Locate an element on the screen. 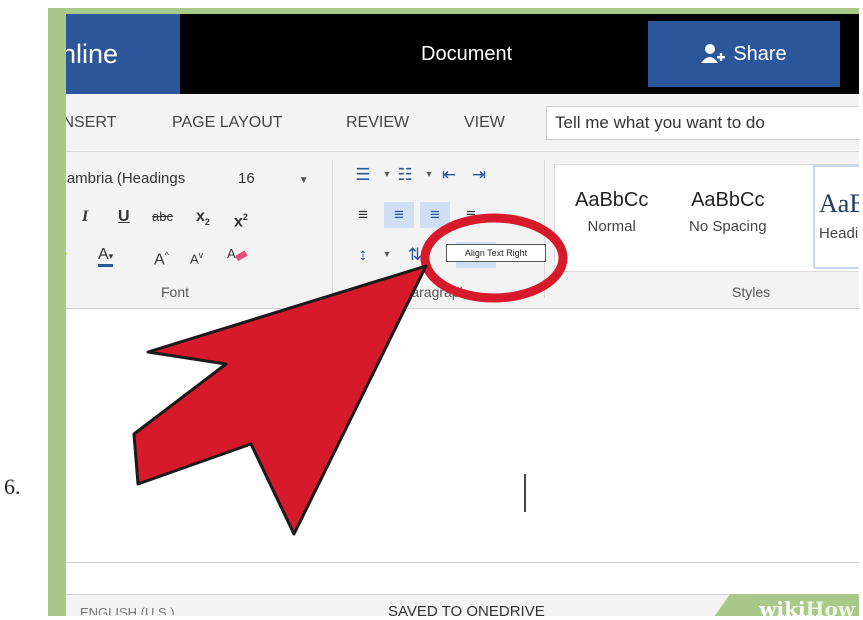 The image size is (863, 620). step-number: 6. is located at coordinates (12, 486).